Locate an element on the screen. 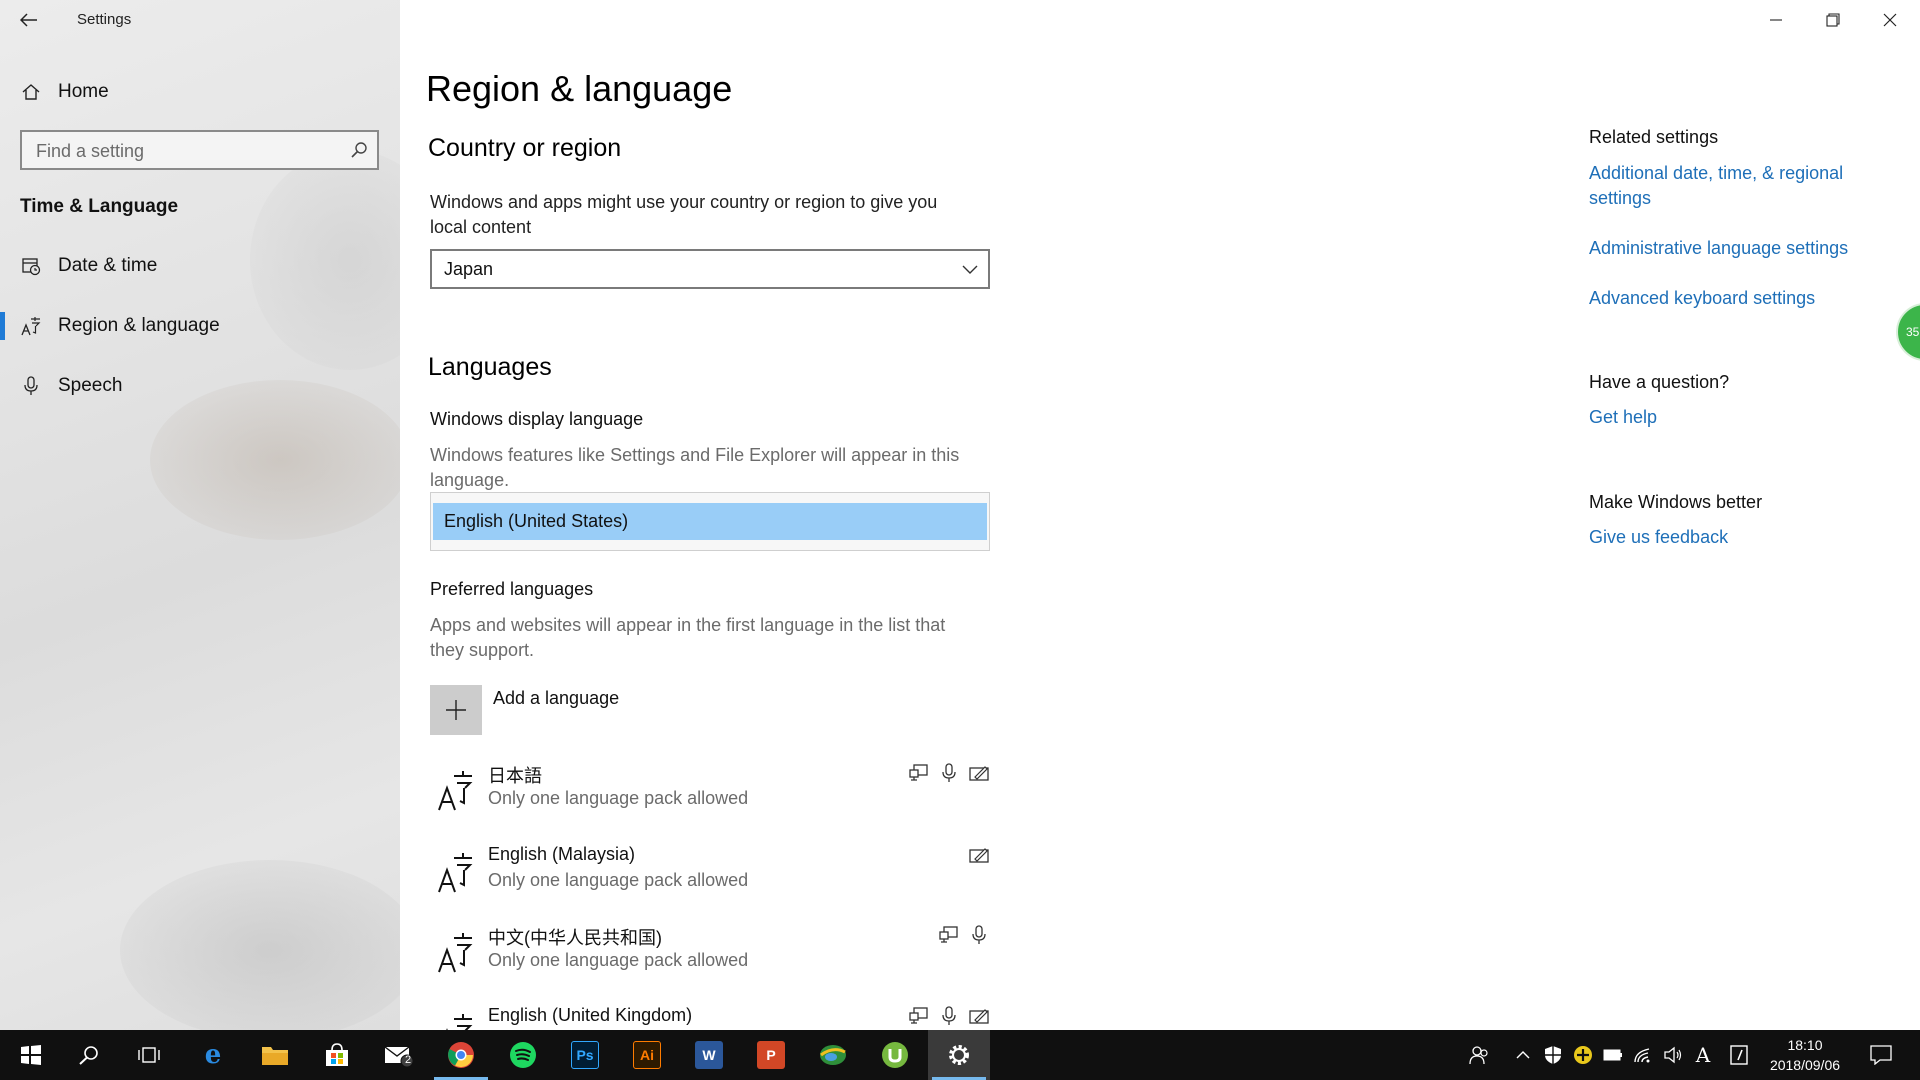 This screenshot has height=1080, width=1920. sidebar-item-label: Date & time is located at coordinates (108, 265).